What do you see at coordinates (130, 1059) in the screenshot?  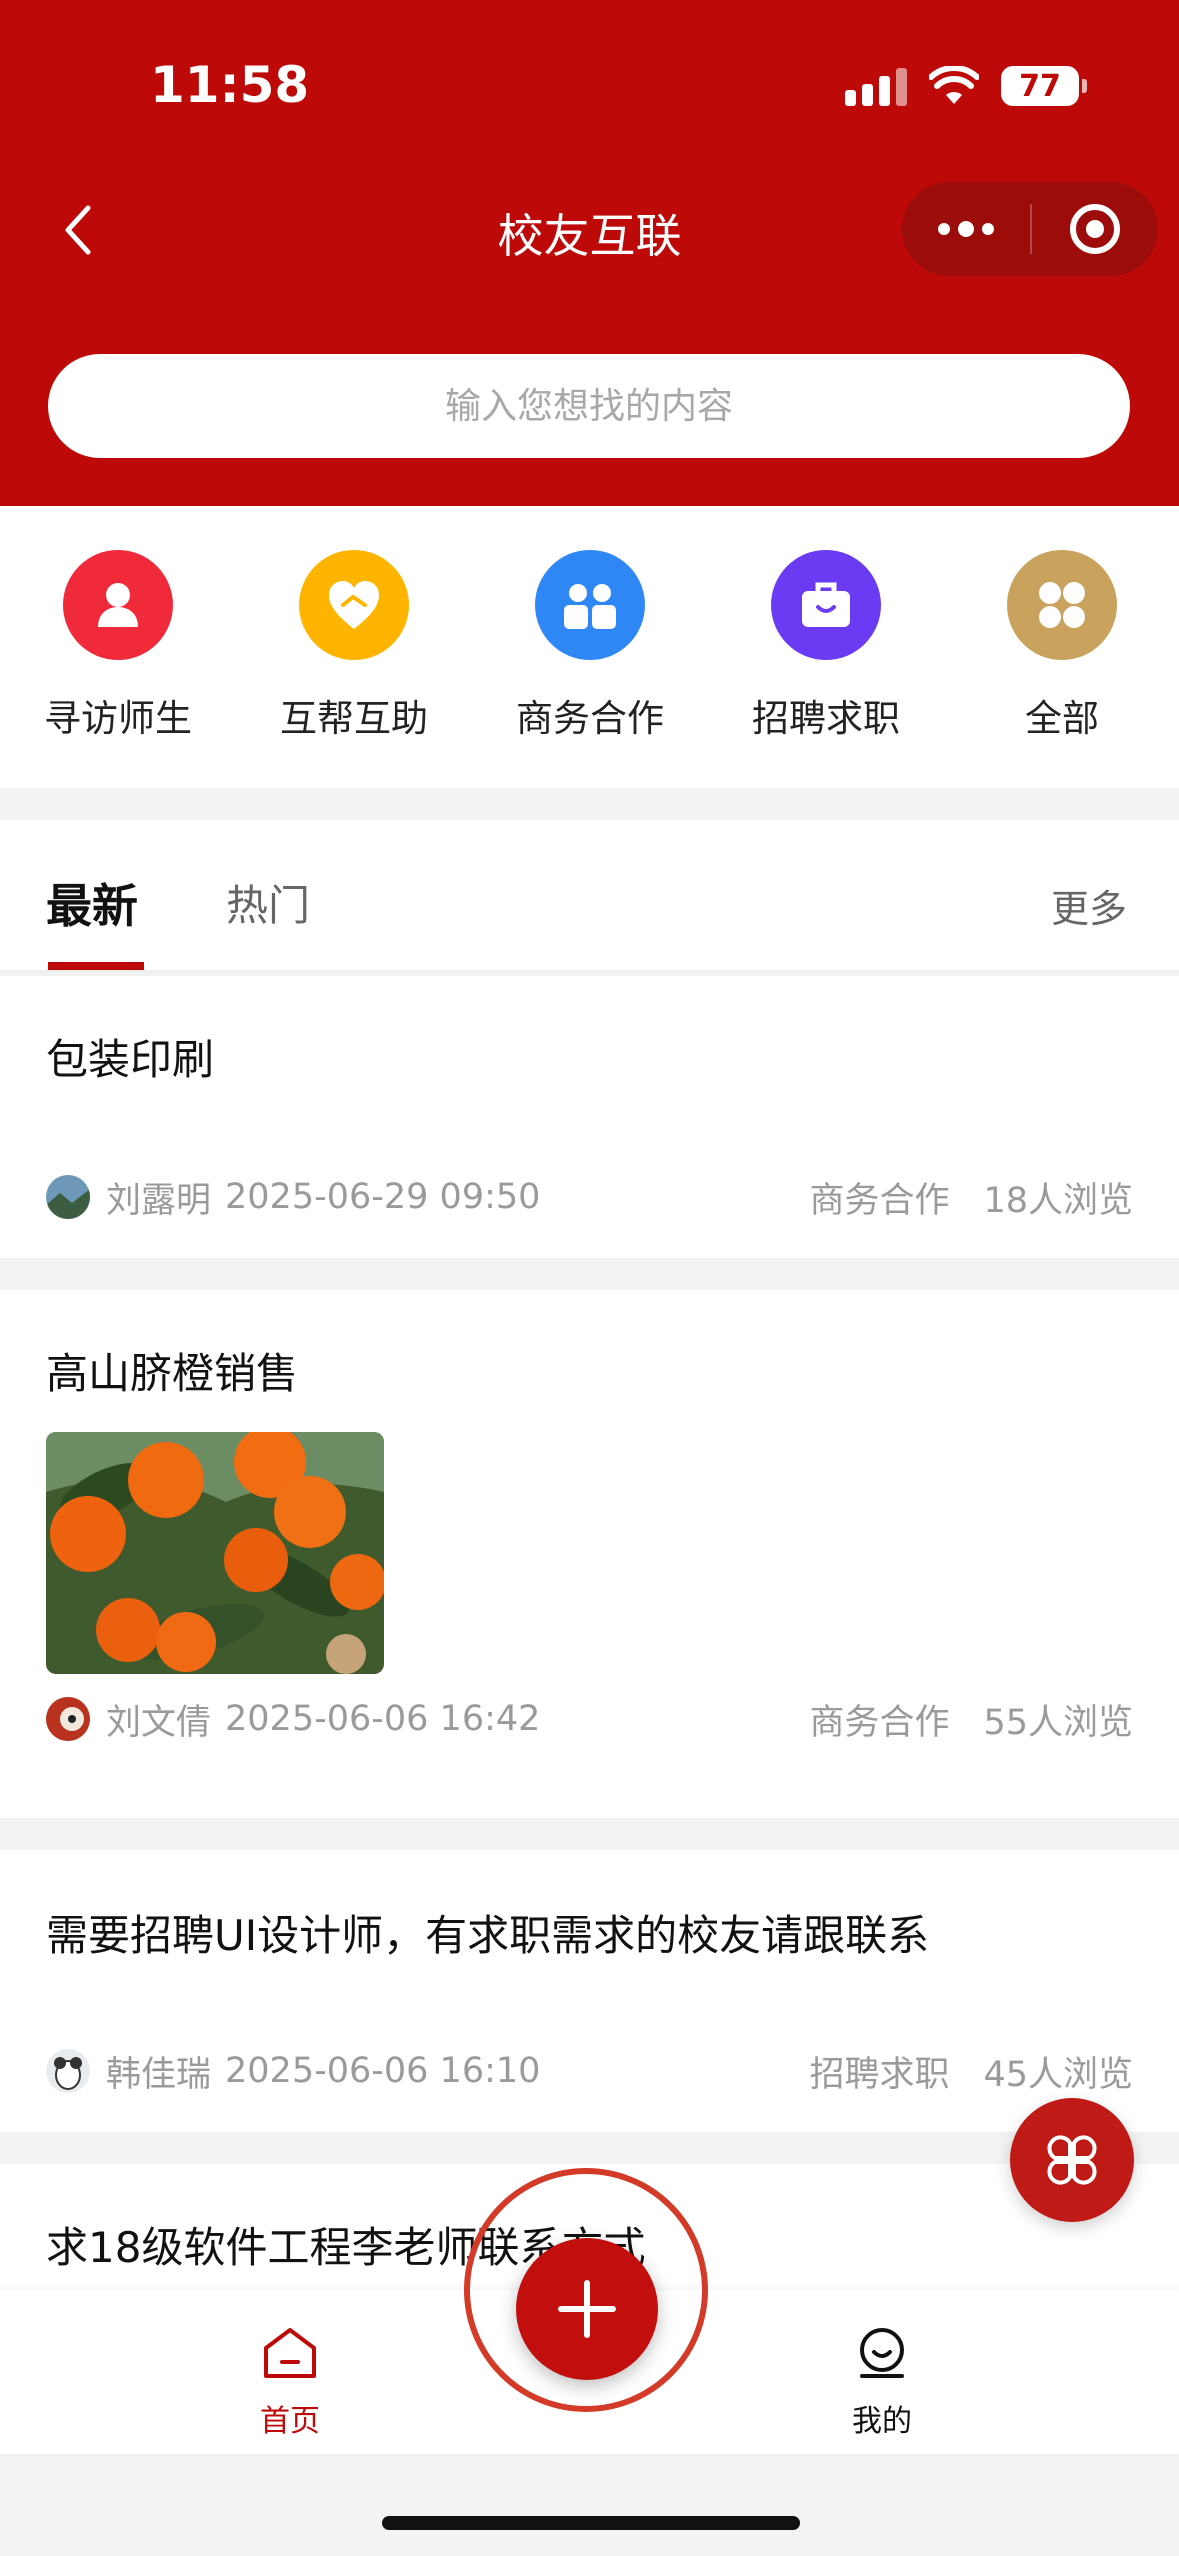 I see `post-title: 包装印刷` at bounding box center [130, 1059].